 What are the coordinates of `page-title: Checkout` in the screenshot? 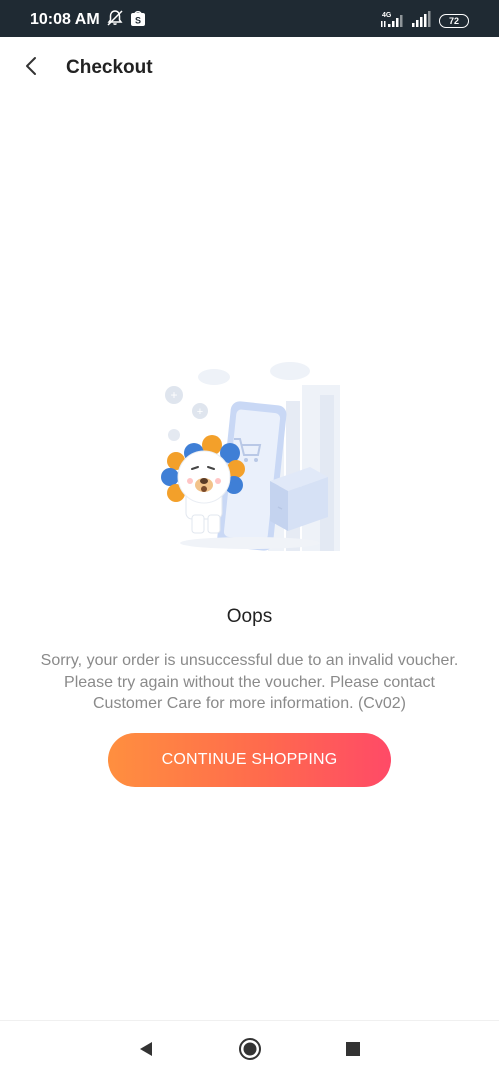 It's located at (109, 67).